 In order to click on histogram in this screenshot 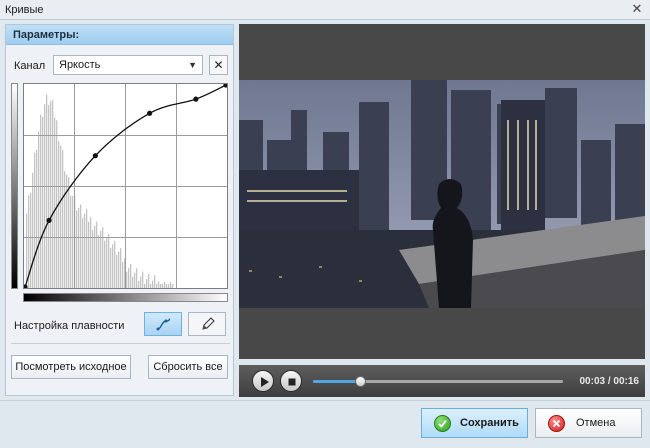, I will do `click(100, 191)`.